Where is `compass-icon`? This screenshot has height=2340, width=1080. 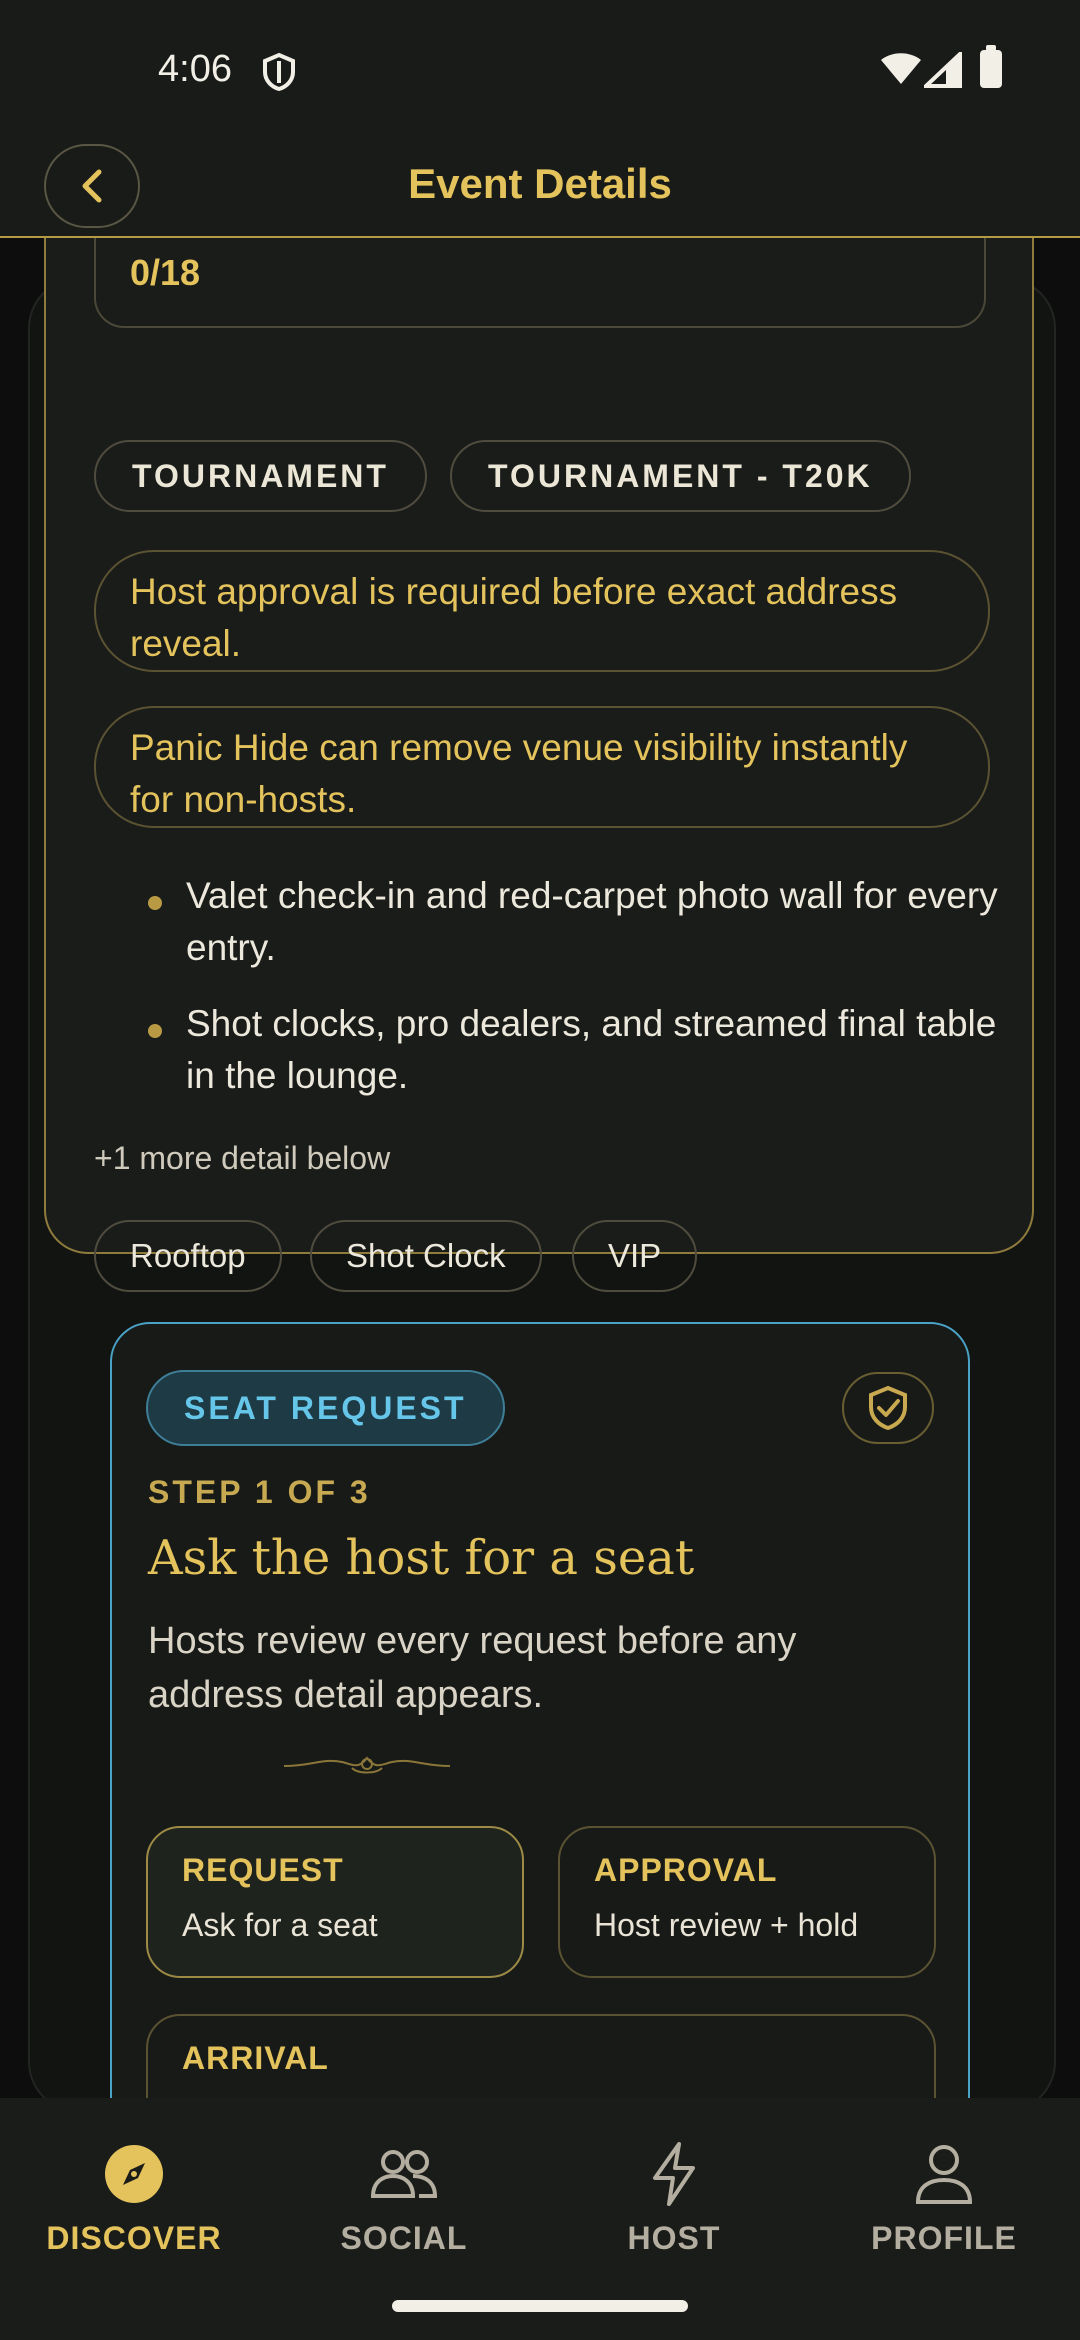
compass-icon is located at coordinates (134, 2174).